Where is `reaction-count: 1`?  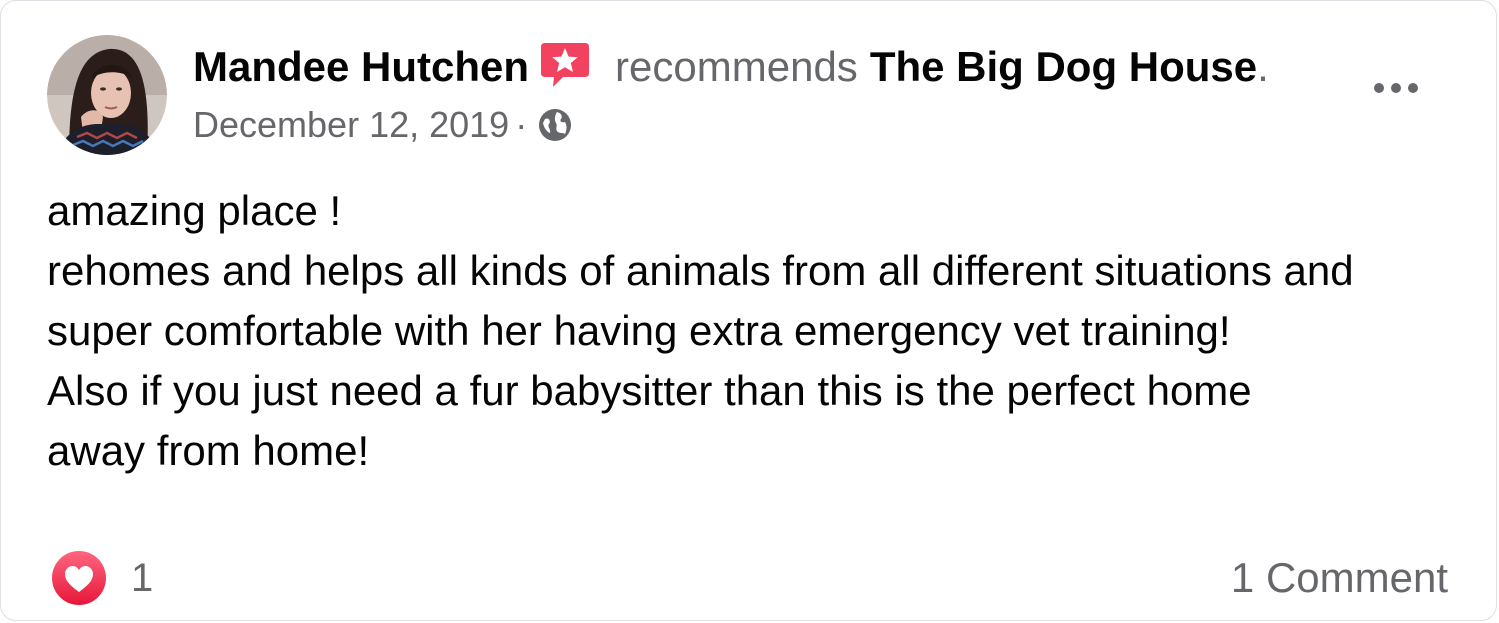 reaction-count: 1 is located at coordinates (142, 577).